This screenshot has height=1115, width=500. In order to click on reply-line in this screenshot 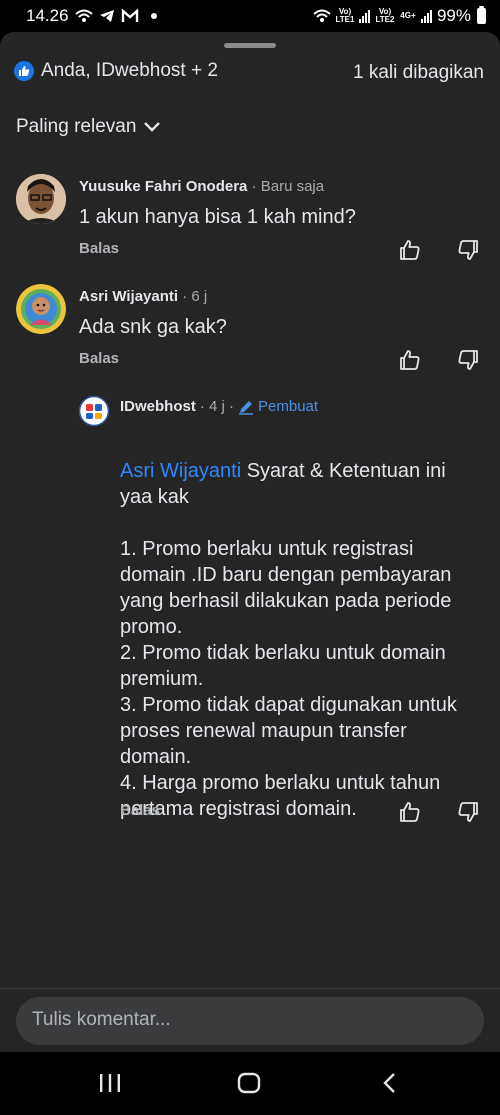, I will do `click(305, 523)`.